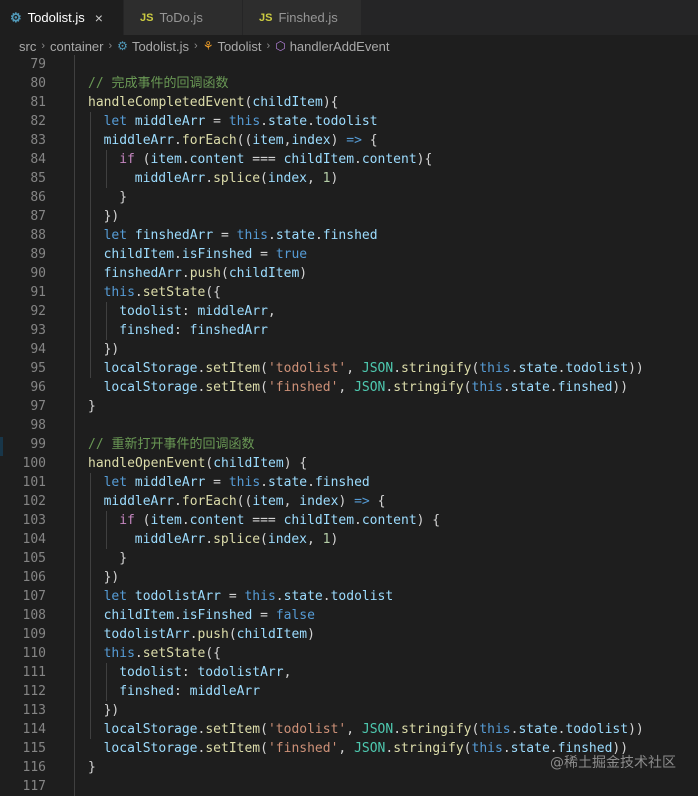 The width and height of the screenshot is (698, 796). Describe the element at coordinates (127, 520) in the screenshot. I see `code-token: if` at that location.